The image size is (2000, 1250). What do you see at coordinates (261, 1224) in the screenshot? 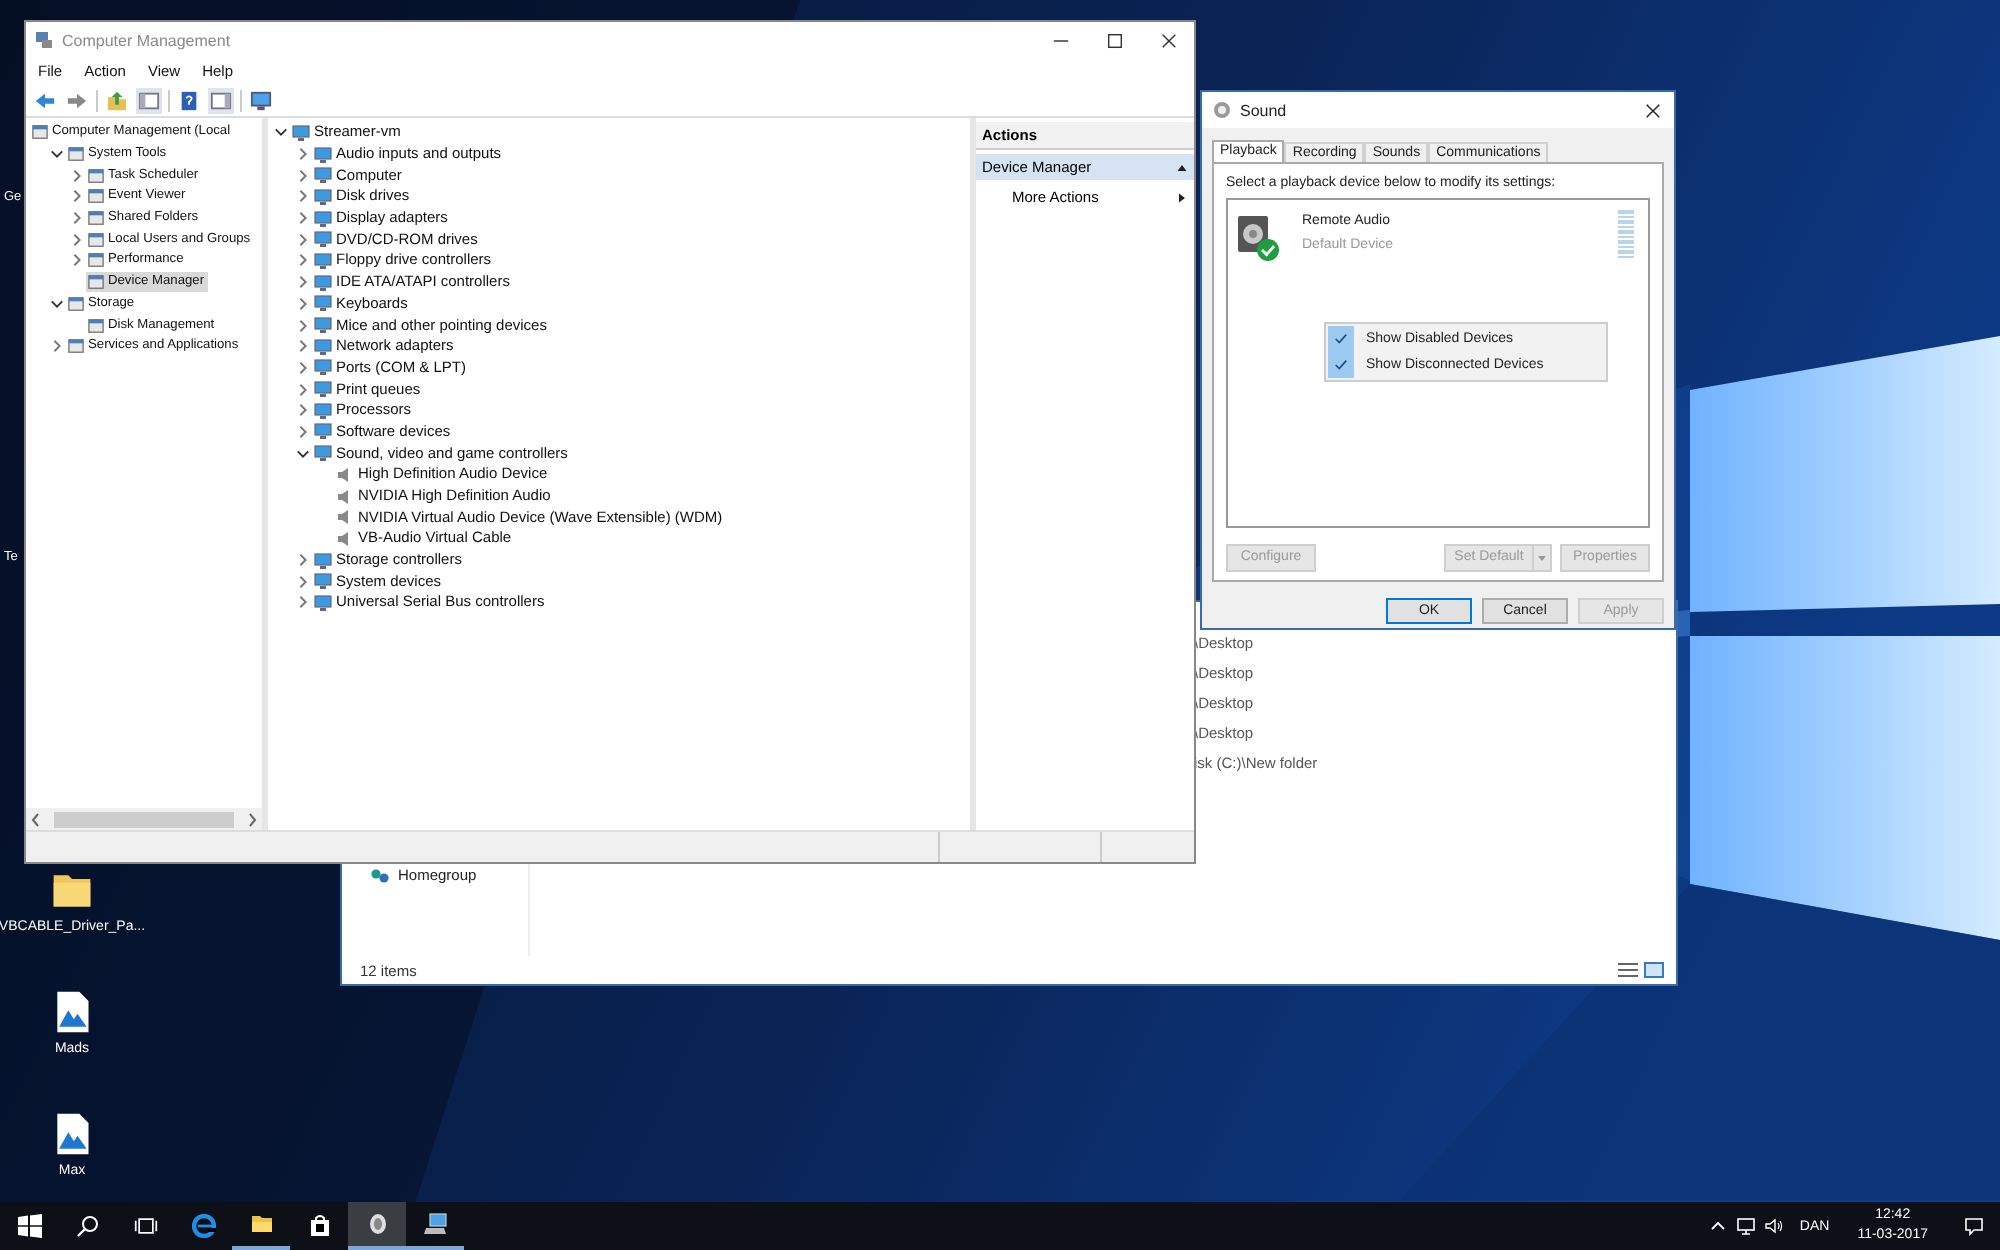
I see `folder-icon` at bounding box center [261, 1224].